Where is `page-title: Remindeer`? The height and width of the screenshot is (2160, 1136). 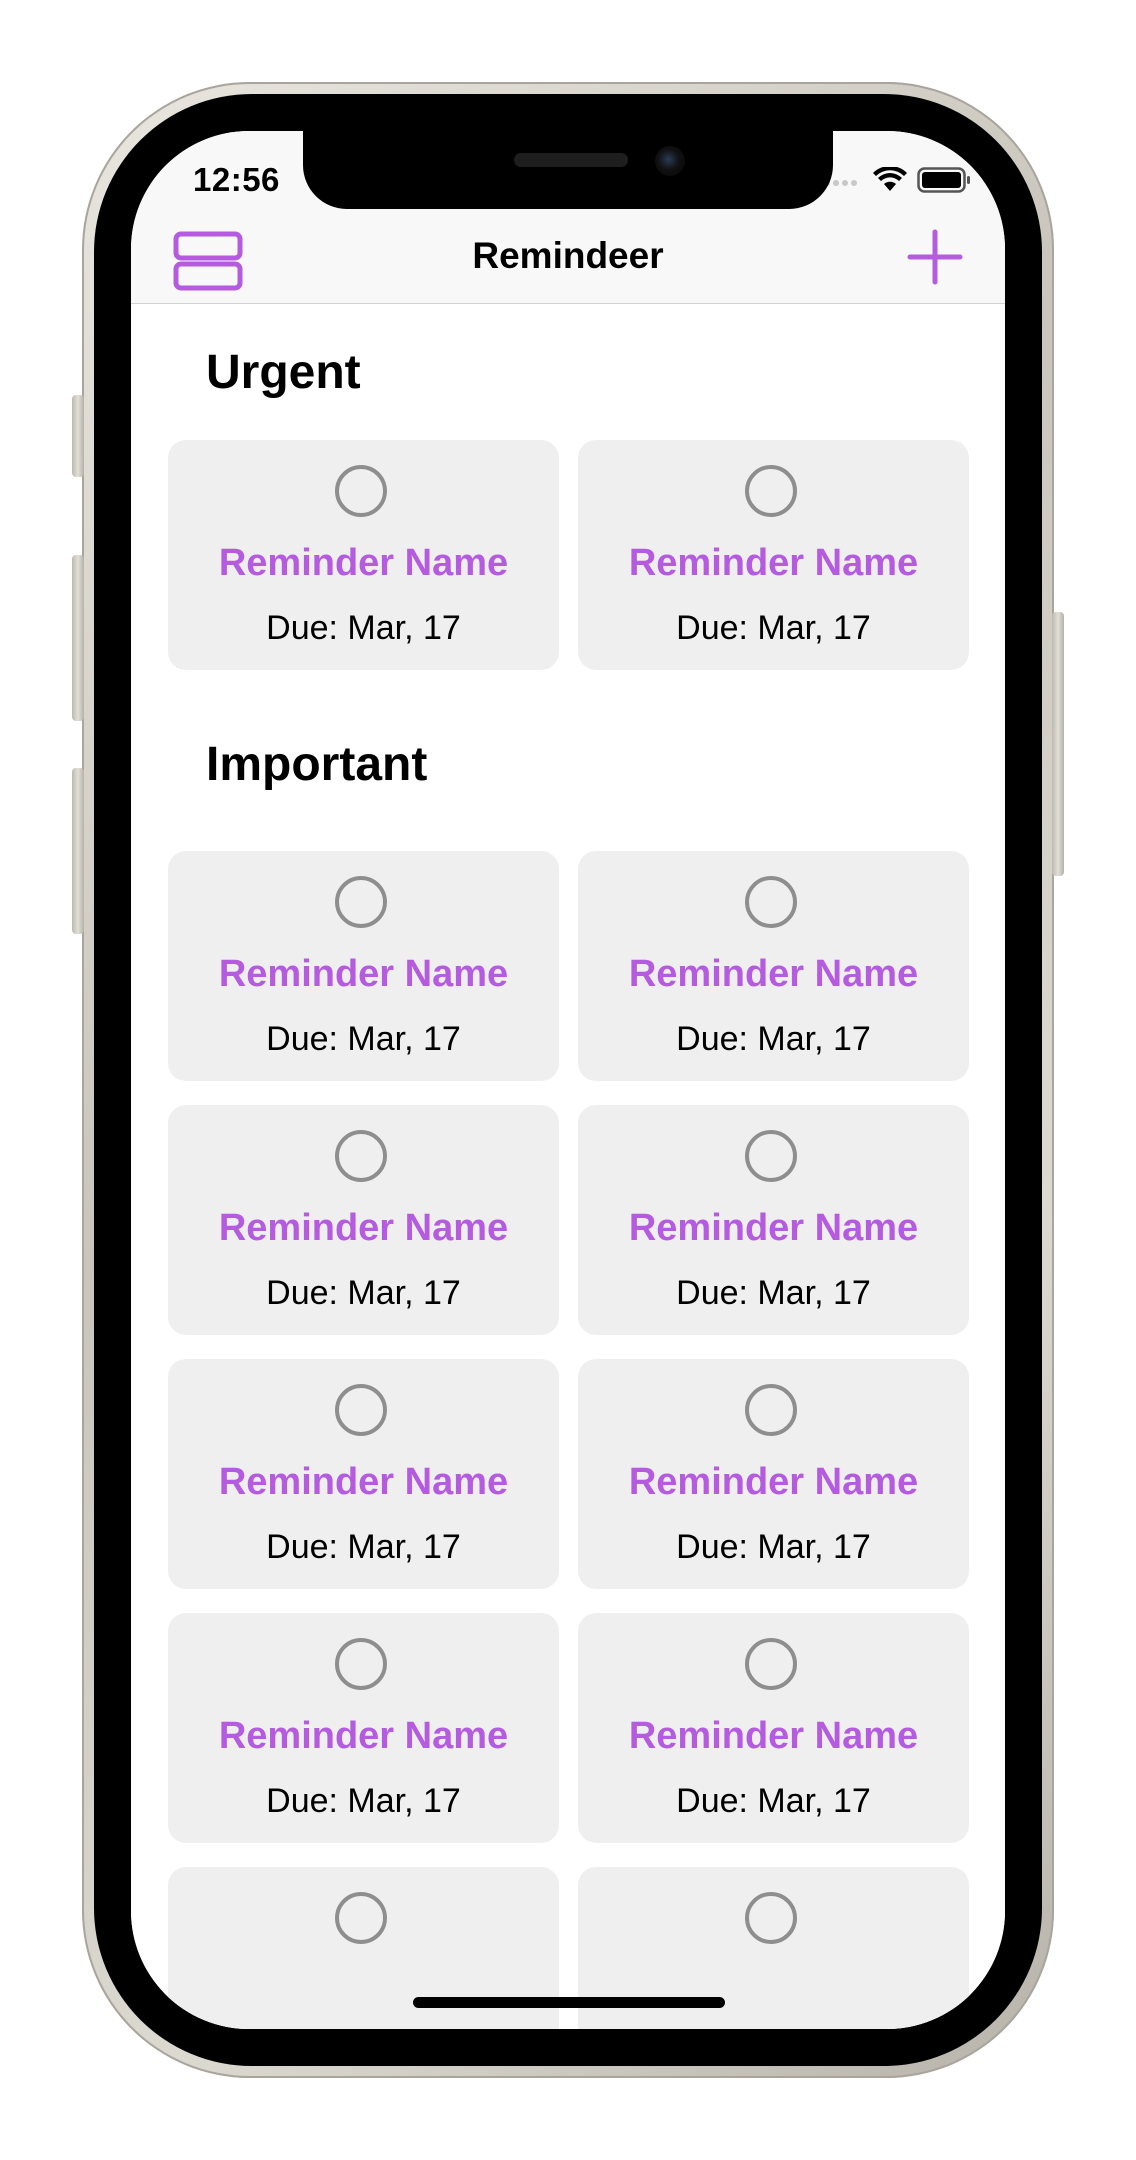
page-title: Remindeer is located at coordinates (568, 255).